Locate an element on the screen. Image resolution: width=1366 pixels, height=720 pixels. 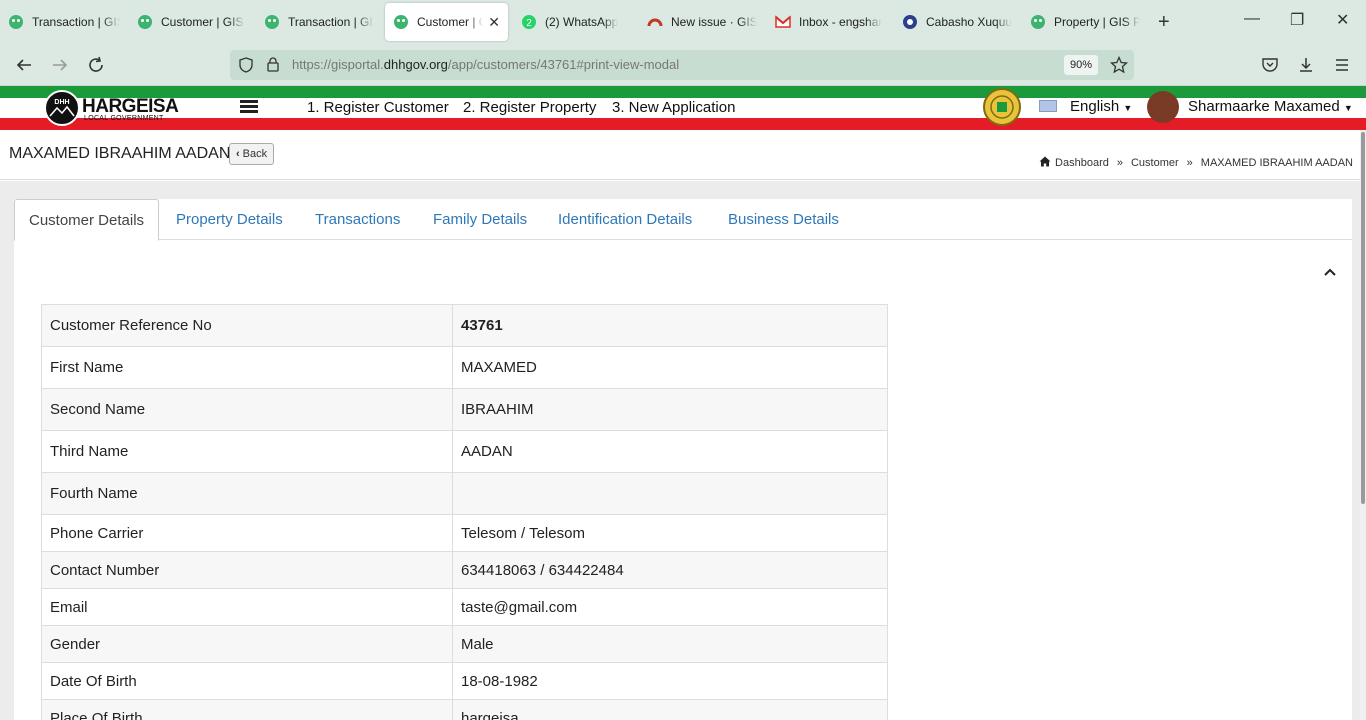
back-button: ‹ Back is located at coordinates (252, 154).